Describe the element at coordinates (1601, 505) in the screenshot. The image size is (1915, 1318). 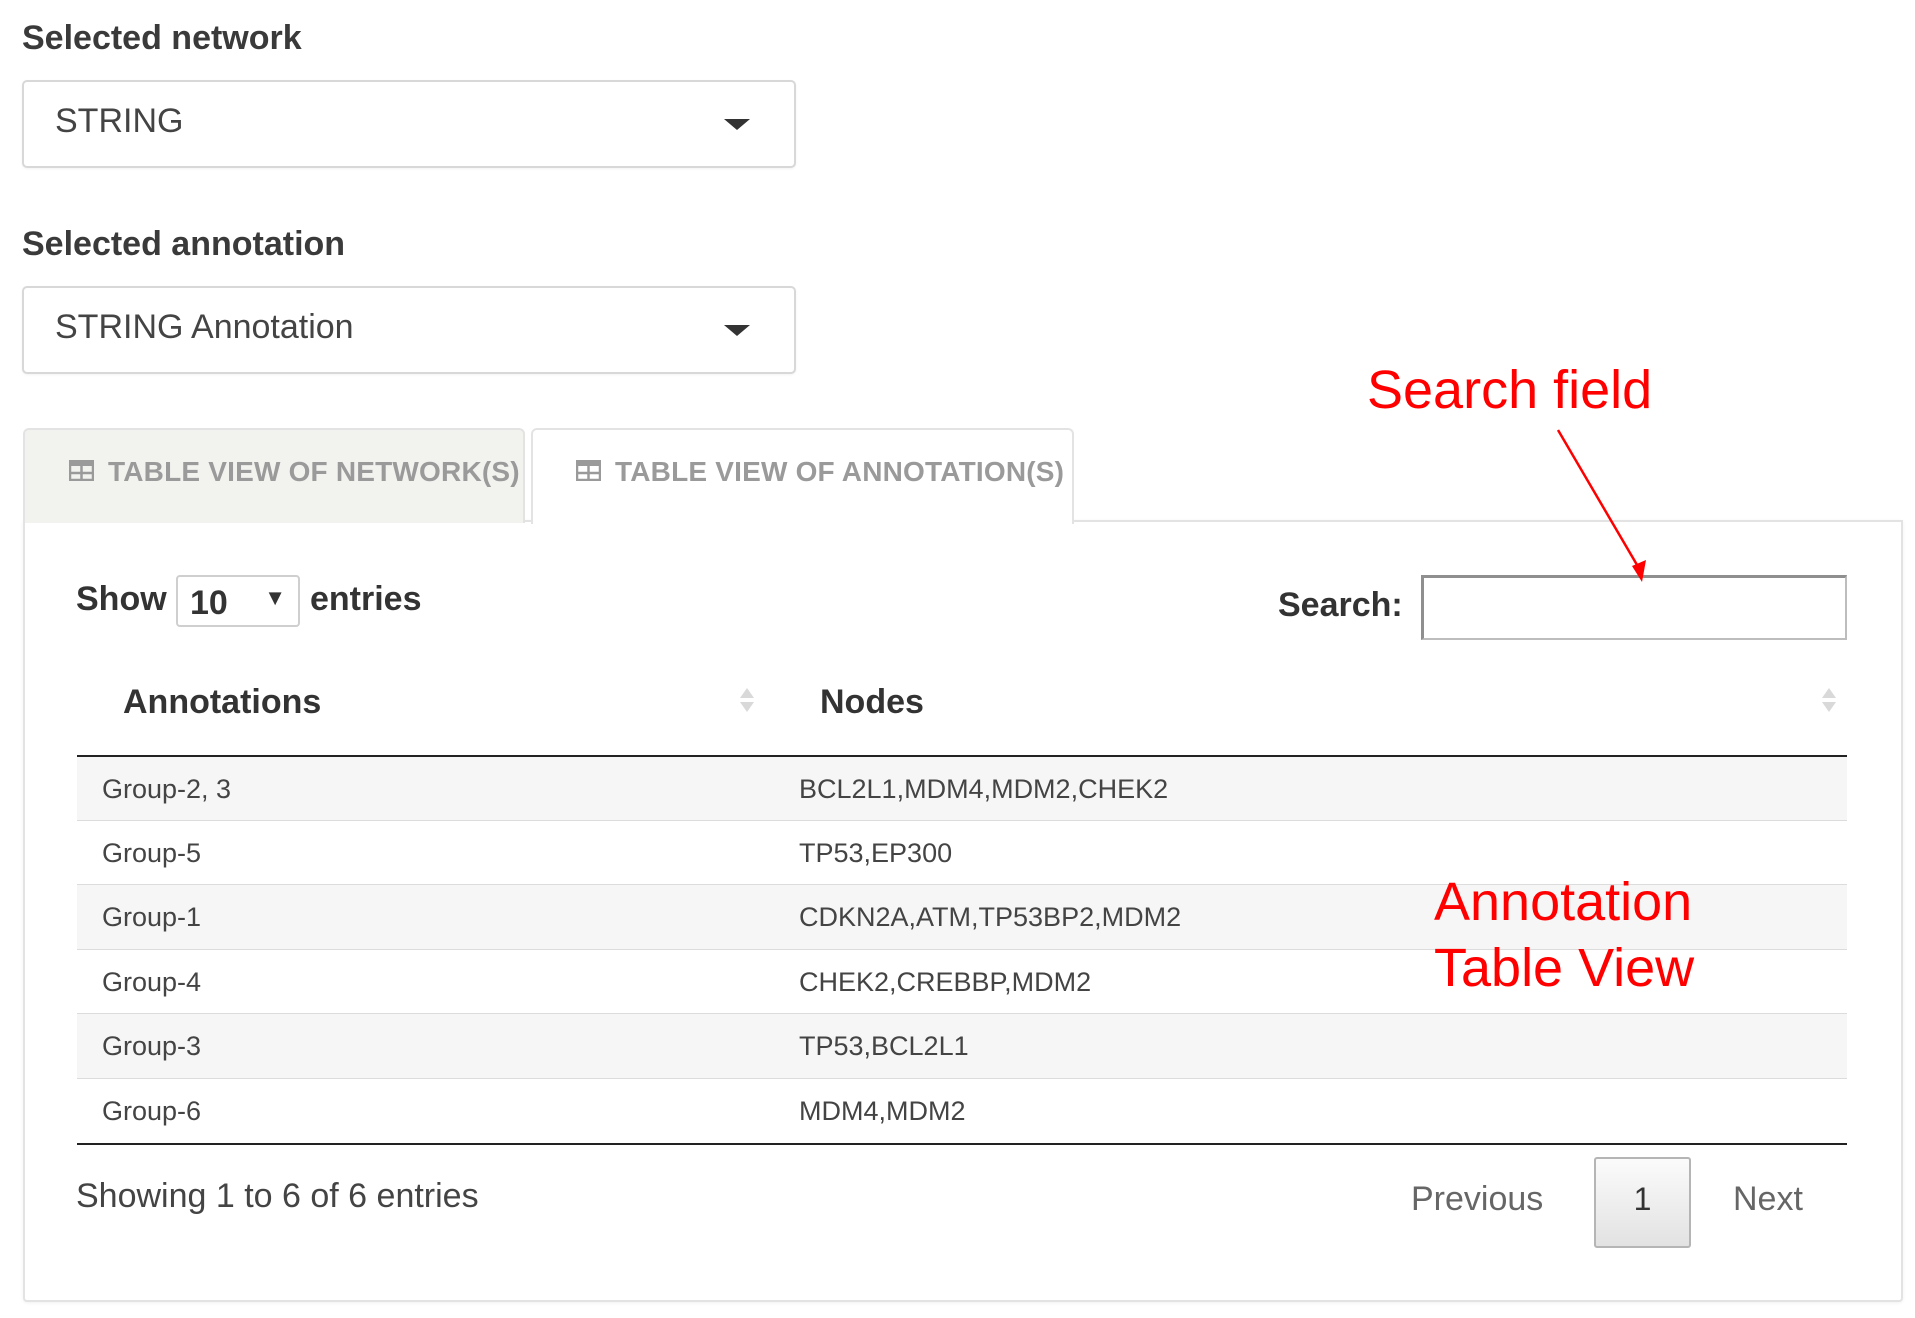
I see `annotation-arrow` at that location.